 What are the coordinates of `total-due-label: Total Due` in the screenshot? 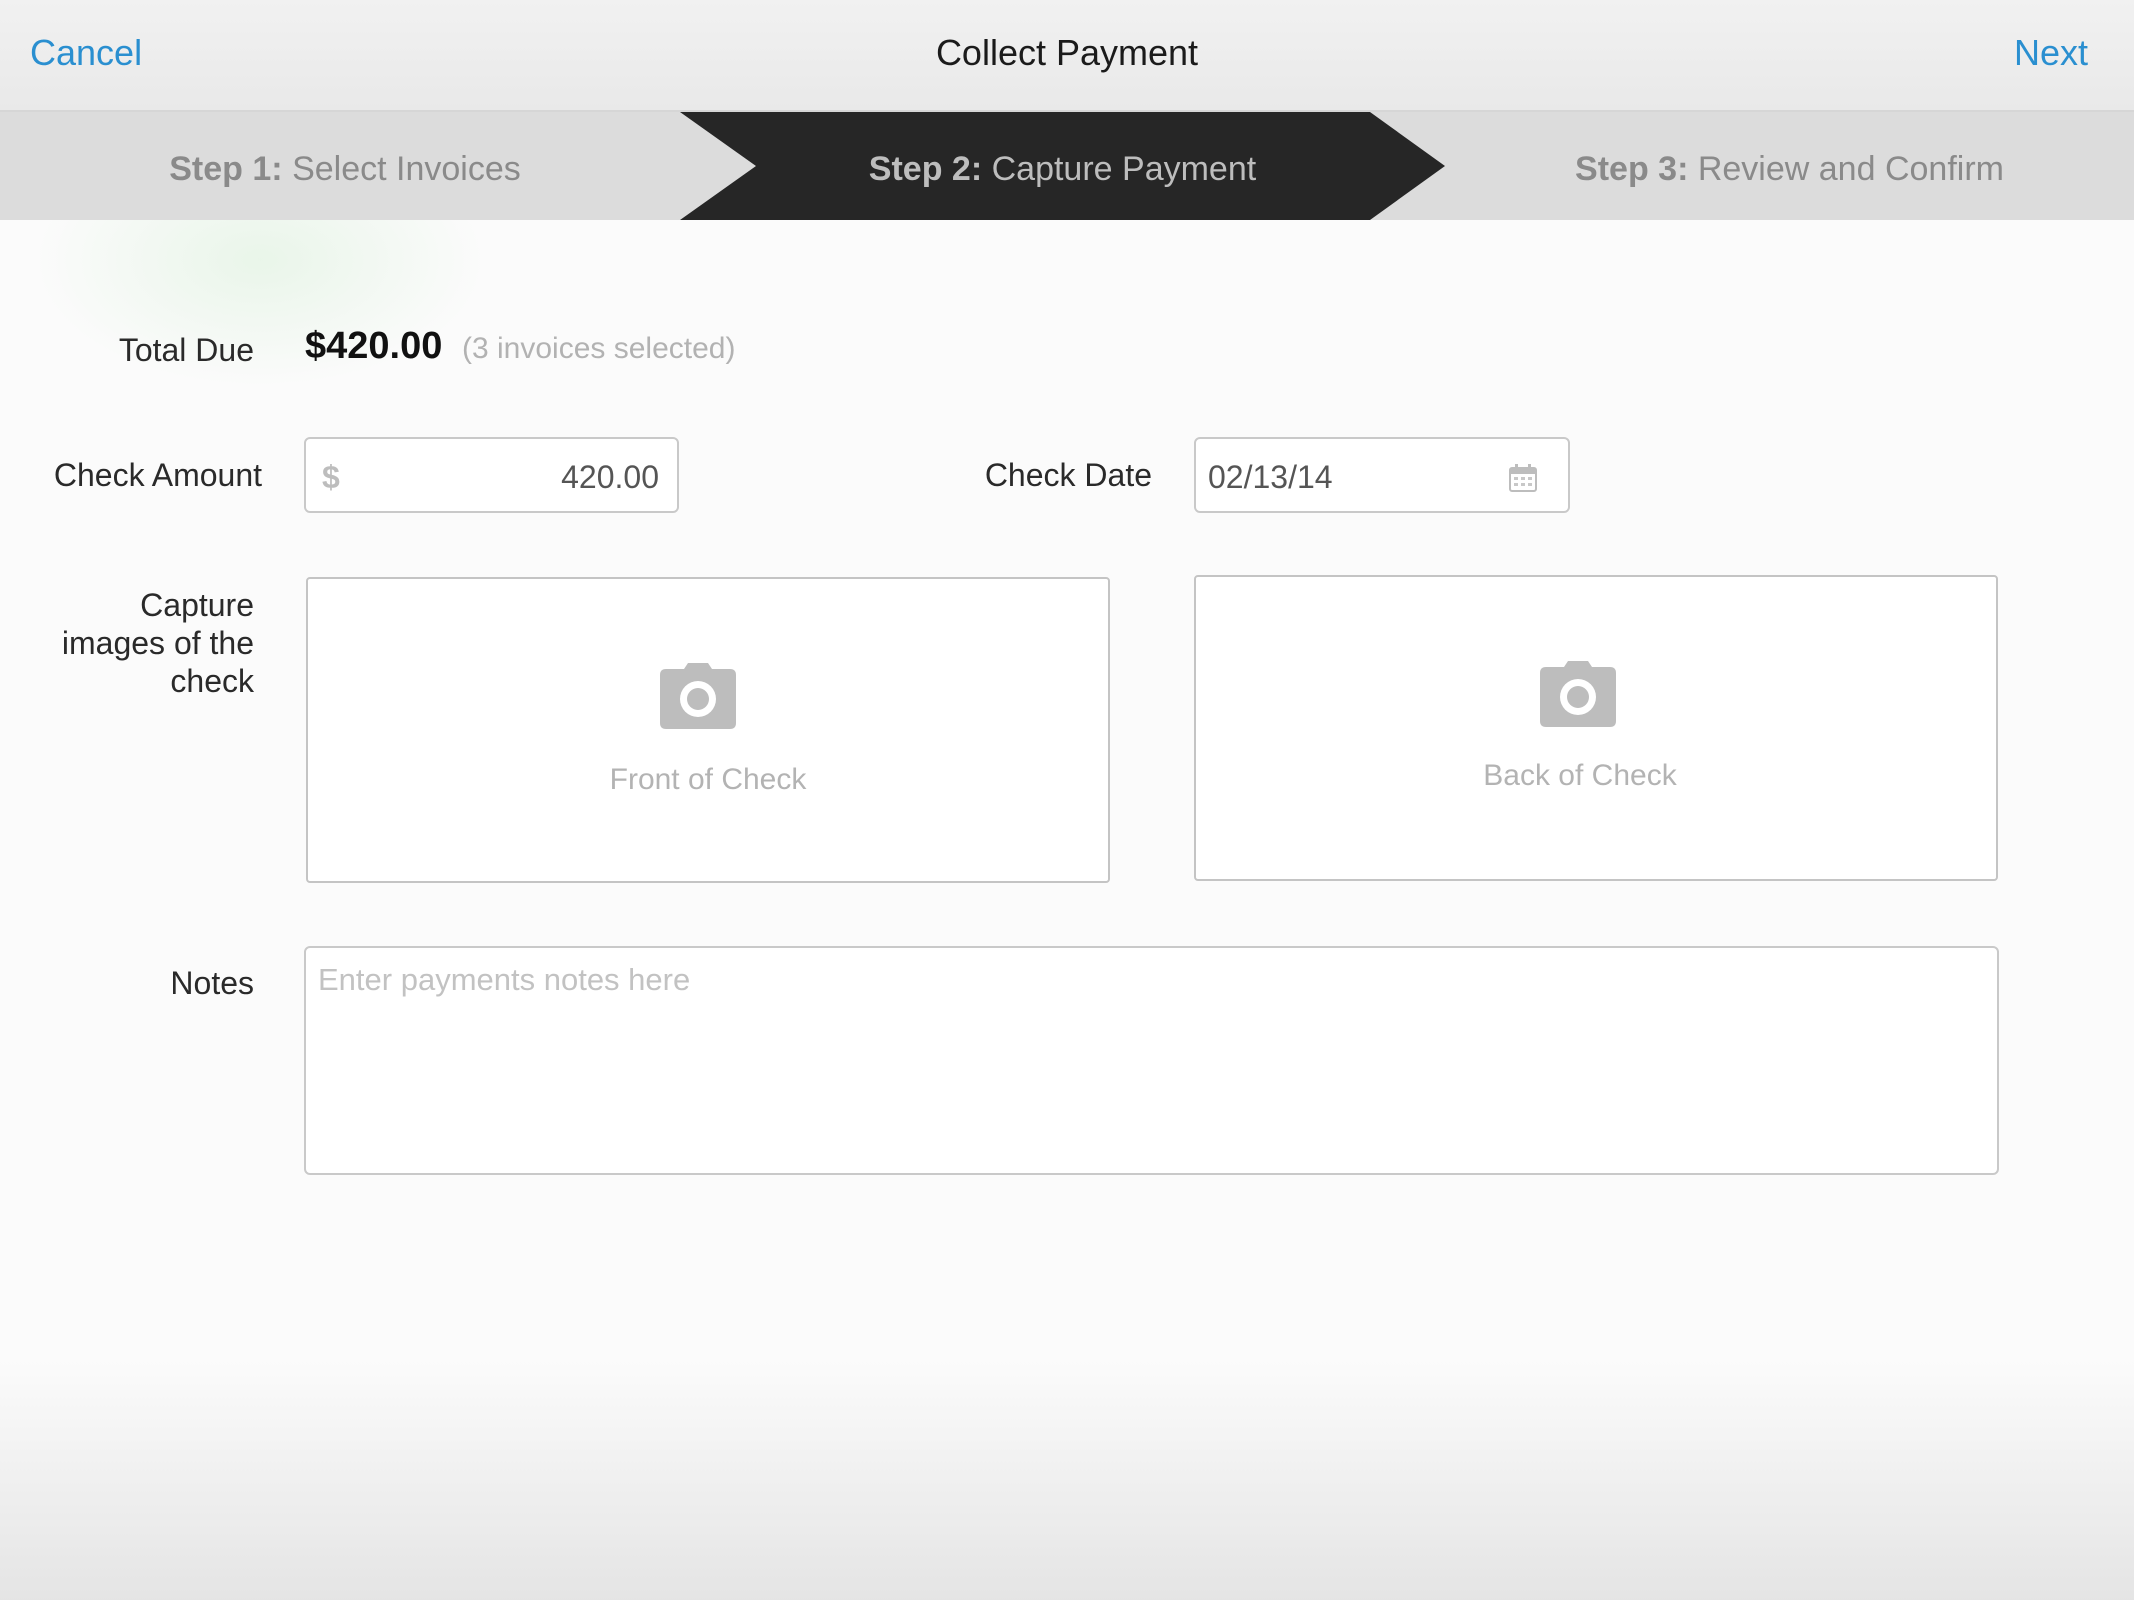 It's located at (186, 350).